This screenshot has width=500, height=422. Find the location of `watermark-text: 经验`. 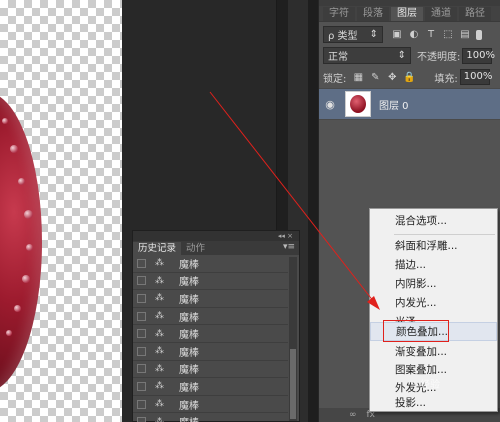

watermark-text: 经验 is located at coordinates (430, 385).